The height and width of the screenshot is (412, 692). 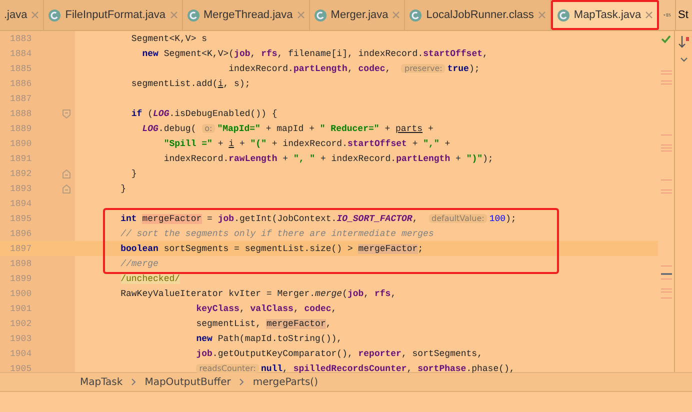 I want to click on keyword: boolean, so click(x=139, y=249).